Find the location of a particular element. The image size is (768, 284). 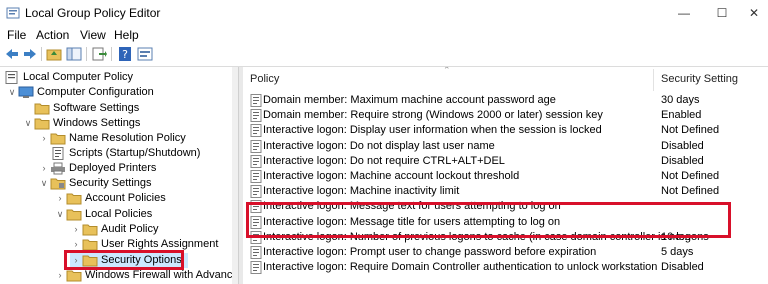

show-hide-tree-icon is located at coordinates (74, 54).